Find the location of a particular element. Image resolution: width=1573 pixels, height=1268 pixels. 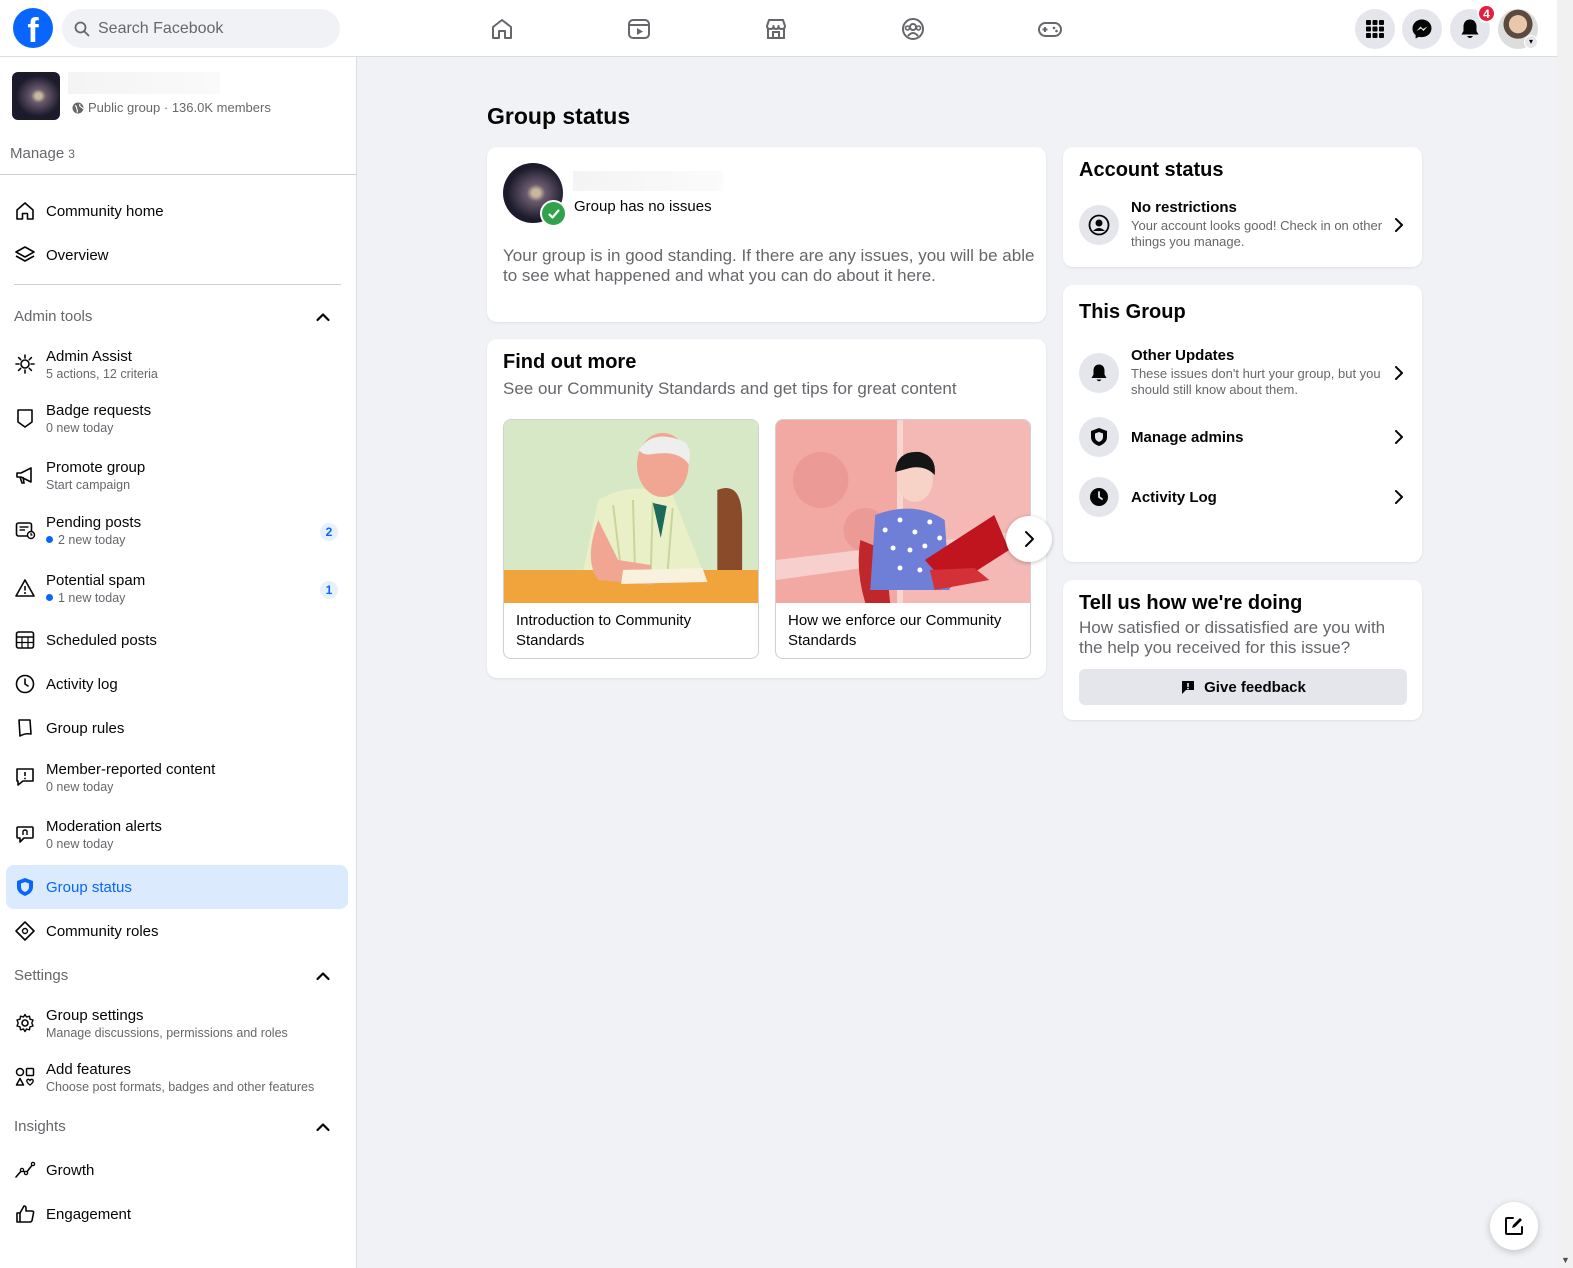

admin-assist-icon is located at coordinates (25, 364).